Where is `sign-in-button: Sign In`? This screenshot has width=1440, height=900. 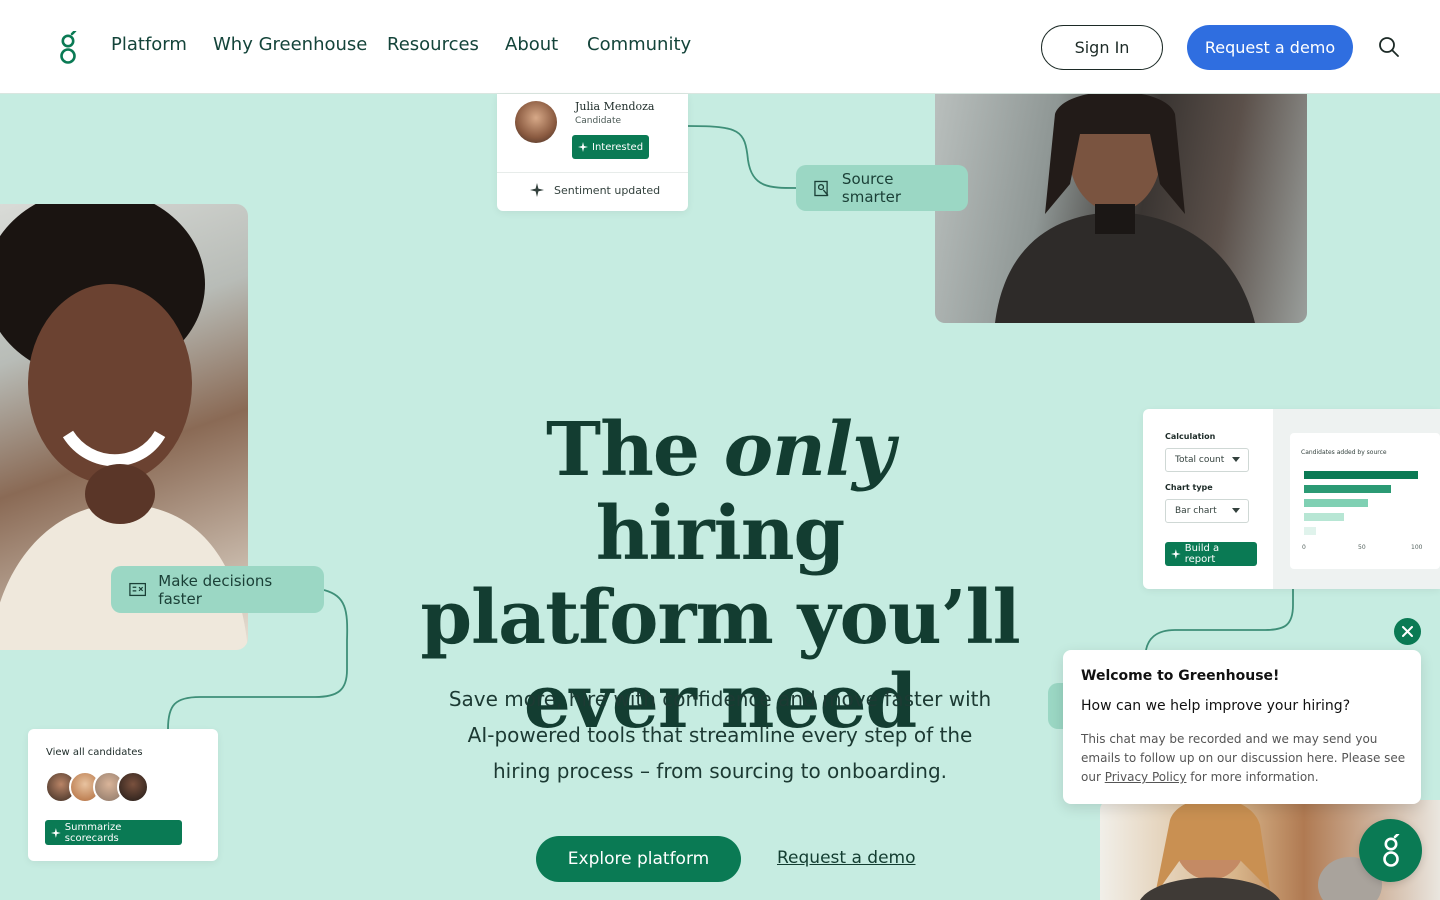
sign-in-button: Sign In is located at coordinates (1102, 47).